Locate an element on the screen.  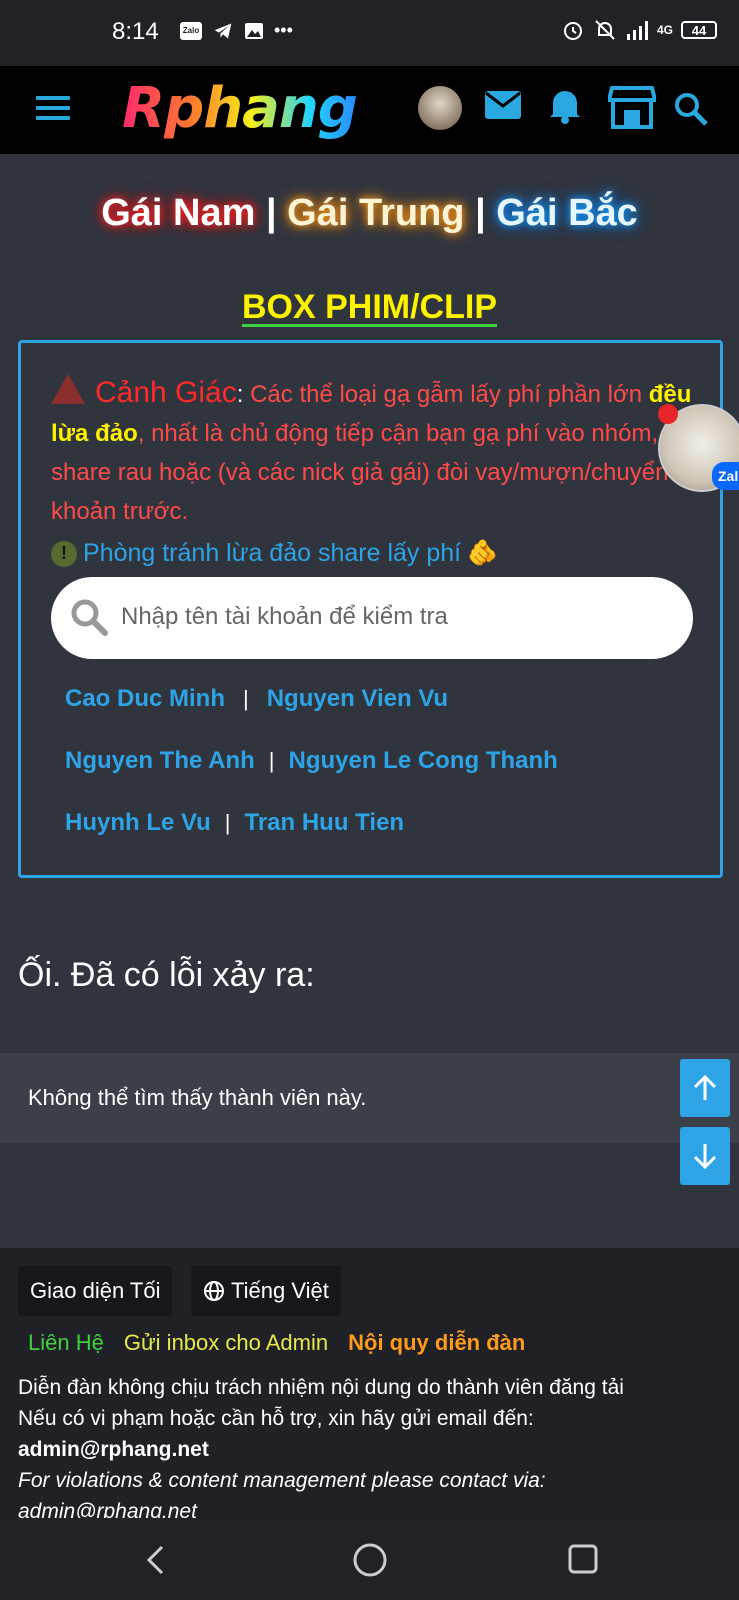
alarm-icon is located at coordinates (572, 31).